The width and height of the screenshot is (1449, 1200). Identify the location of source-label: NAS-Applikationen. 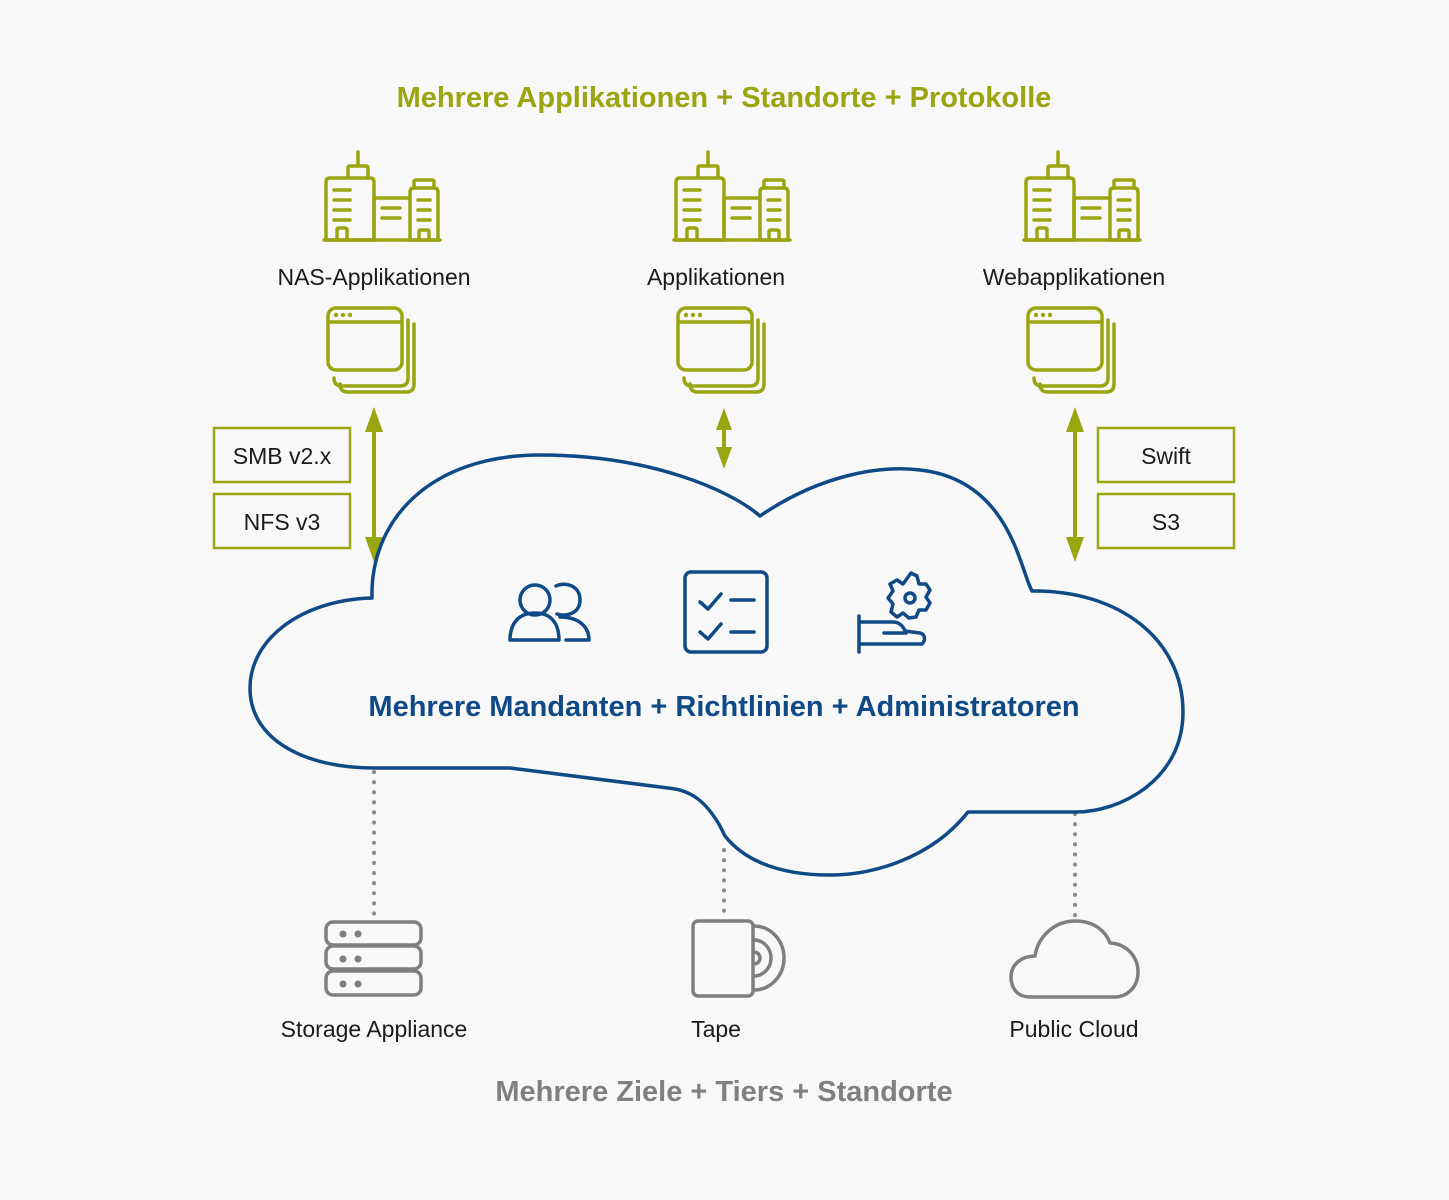
(373, 277).